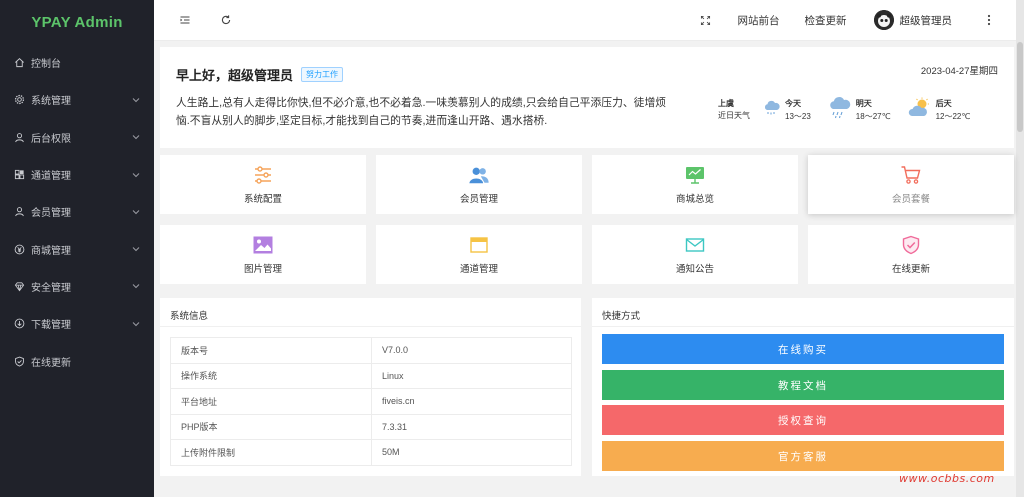 This screenshot has width=1024, height=497. Describe the element at coordinates (803, 456) in the screenshot. I see `official-support-button: 官方客服` at that location.